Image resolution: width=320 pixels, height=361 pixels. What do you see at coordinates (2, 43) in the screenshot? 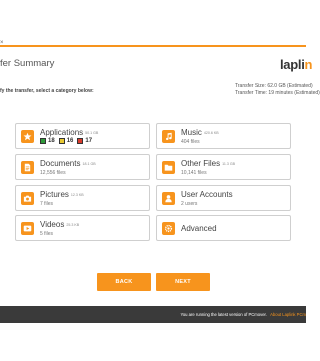
I see `close-icon: ×` at bounding box center [2, 43].